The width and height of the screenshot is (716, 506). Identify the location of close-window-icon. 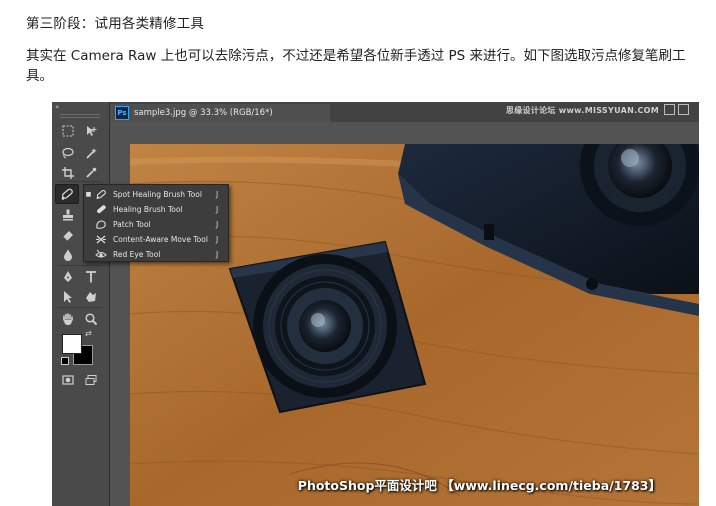
(683, 109).